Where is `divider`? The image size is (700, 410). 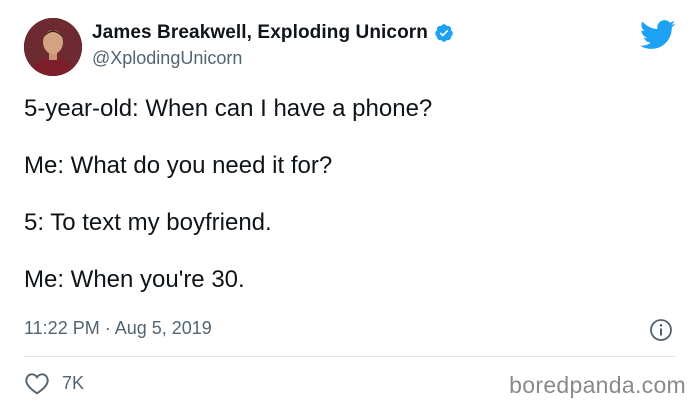 divider is located at coordinates (350, 356).